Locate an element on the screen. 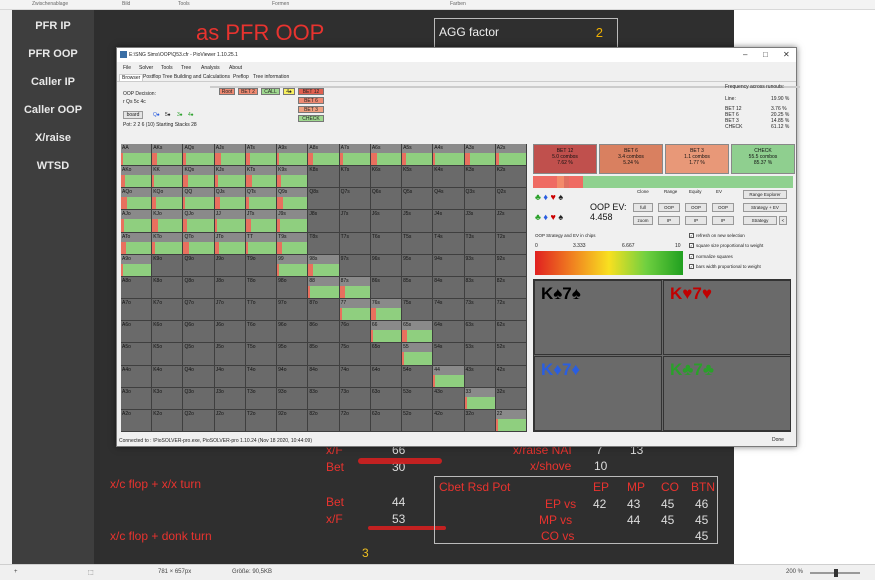  hand-cell: K2o is located at coordinates (168, 420).